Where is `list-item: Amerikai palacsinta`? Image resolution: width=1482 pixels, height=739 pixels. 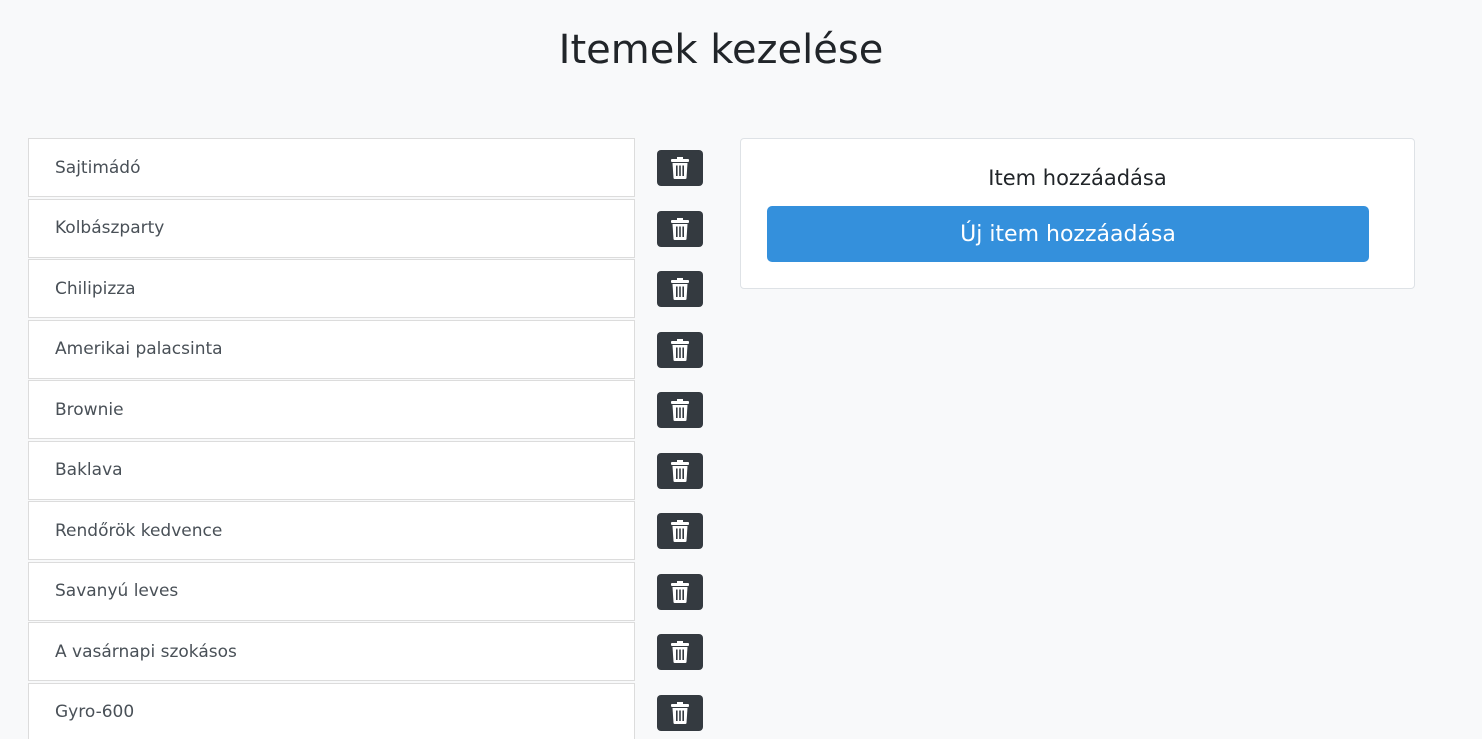
list-item: Amerikai palacsinta is located at coordinates (365, 350).